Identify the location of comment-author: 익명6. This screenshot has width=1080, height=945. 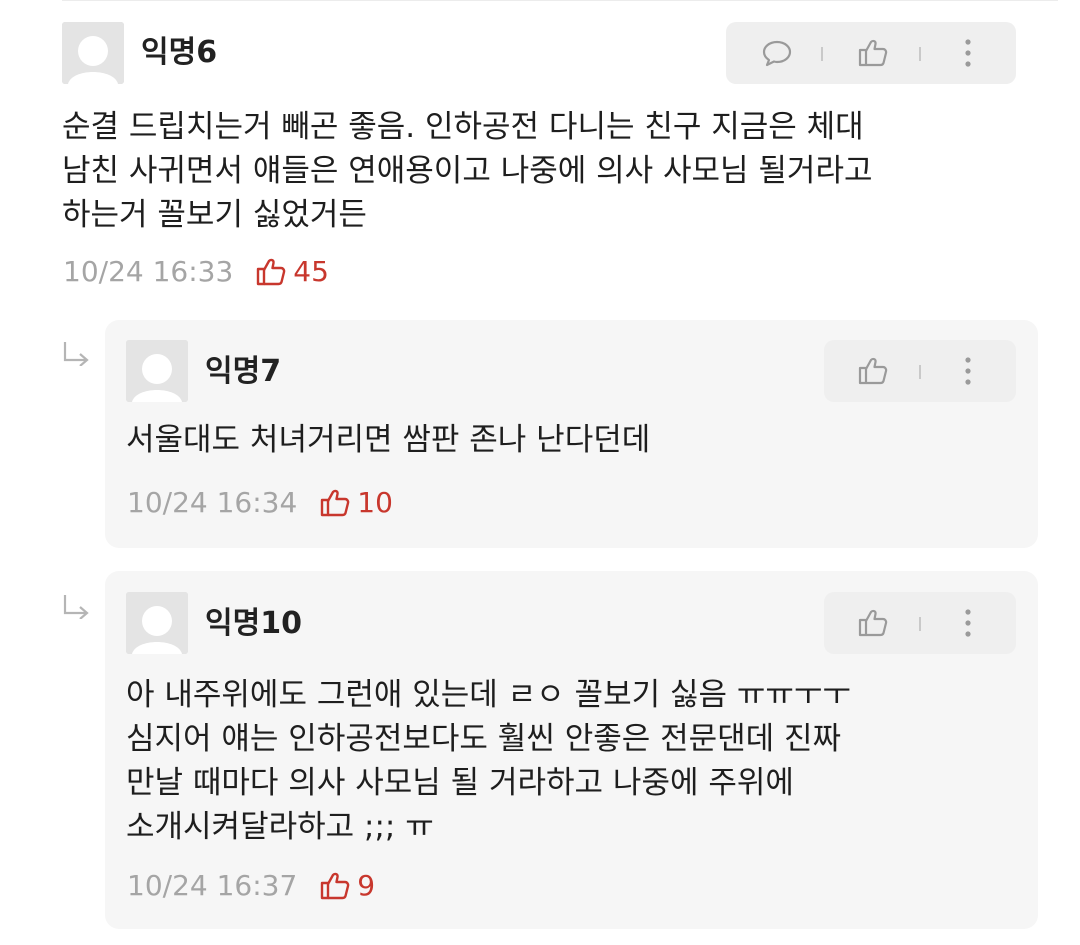
(179, 53).